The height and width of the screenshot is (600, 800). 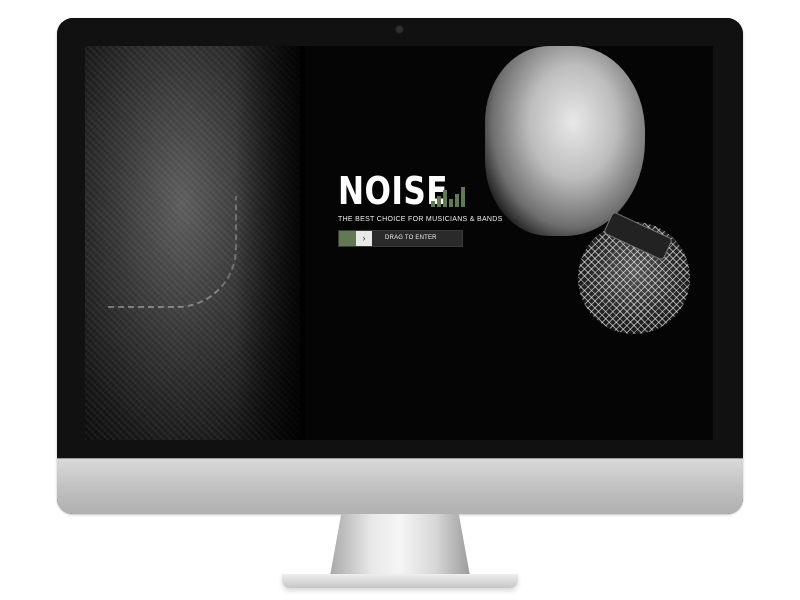 What do you see at coordinates (270, 243) in the screenshot?
I see `photo-shadow` at bounding box center [270, 243].